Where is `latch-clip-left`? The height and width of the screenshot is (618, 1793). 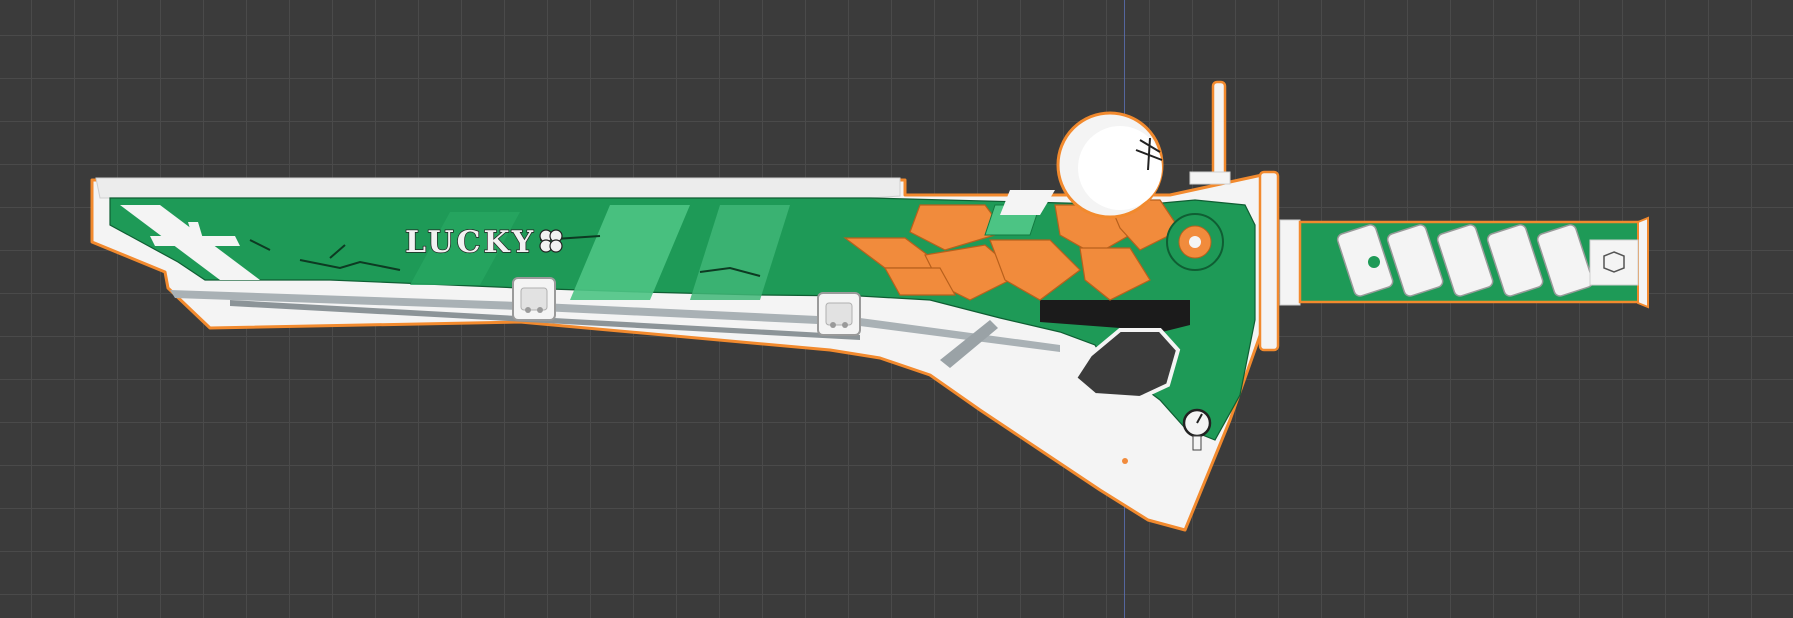 latch-clip-left is located at coordinates (534, 299).